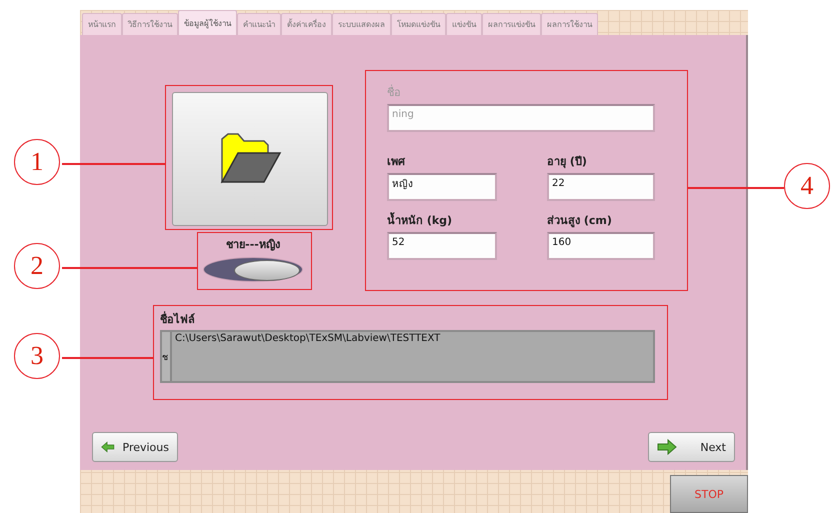 The width and height of the screenshot is (833, 513). I want to click on previous-button: Previous, so click(135, 447).